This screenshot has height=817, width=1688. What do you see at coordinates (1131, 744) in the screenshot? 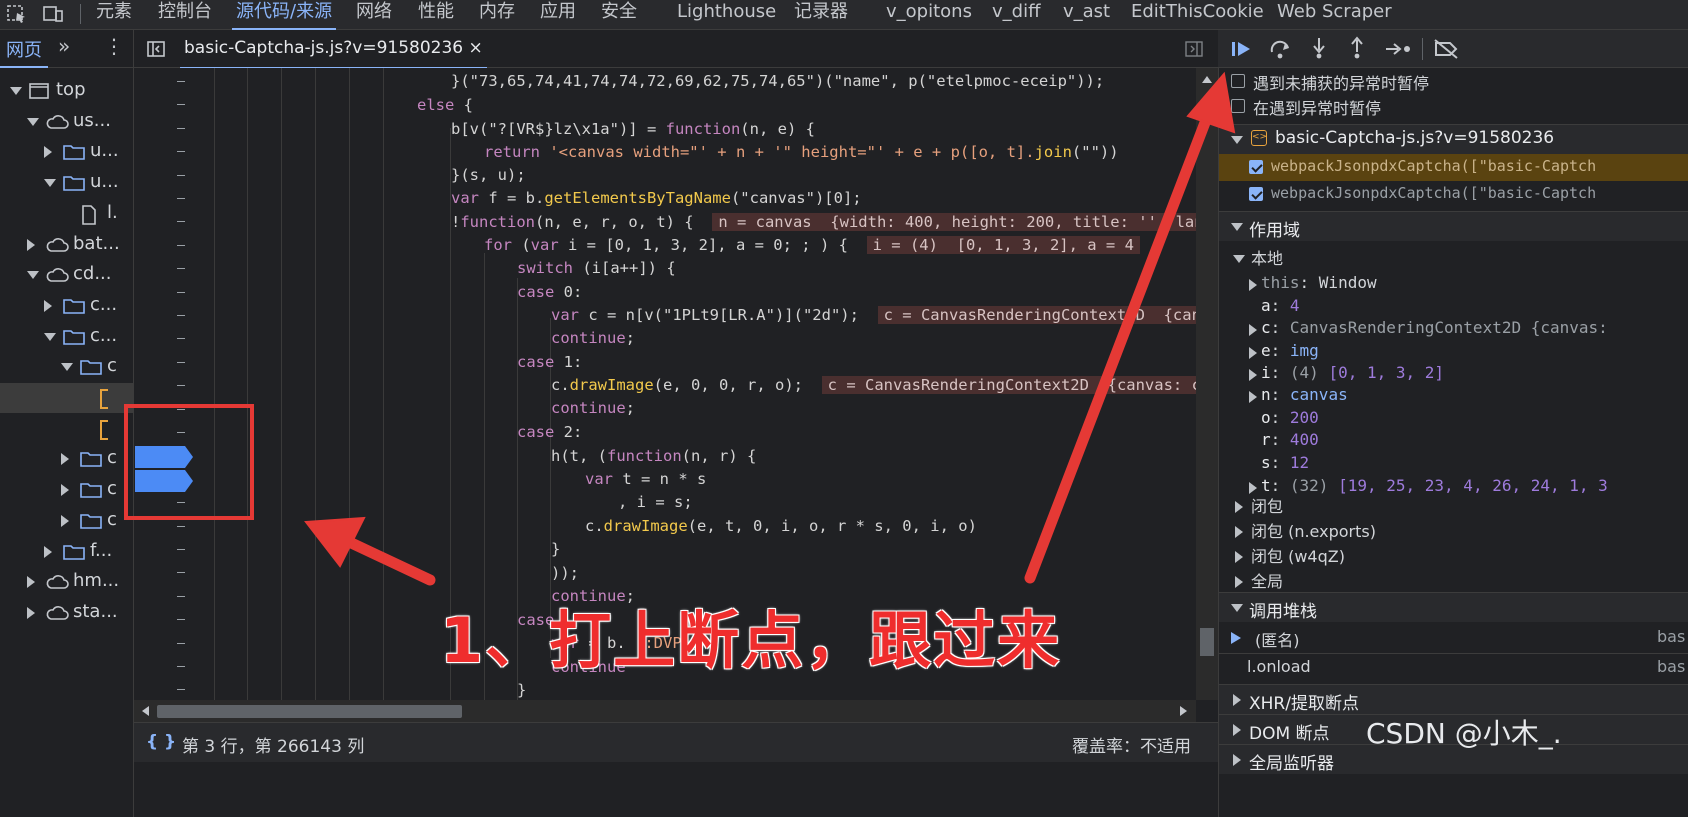
I see `coverage-status: 覆盖率：不适用` at bounding box center [1131, 744].